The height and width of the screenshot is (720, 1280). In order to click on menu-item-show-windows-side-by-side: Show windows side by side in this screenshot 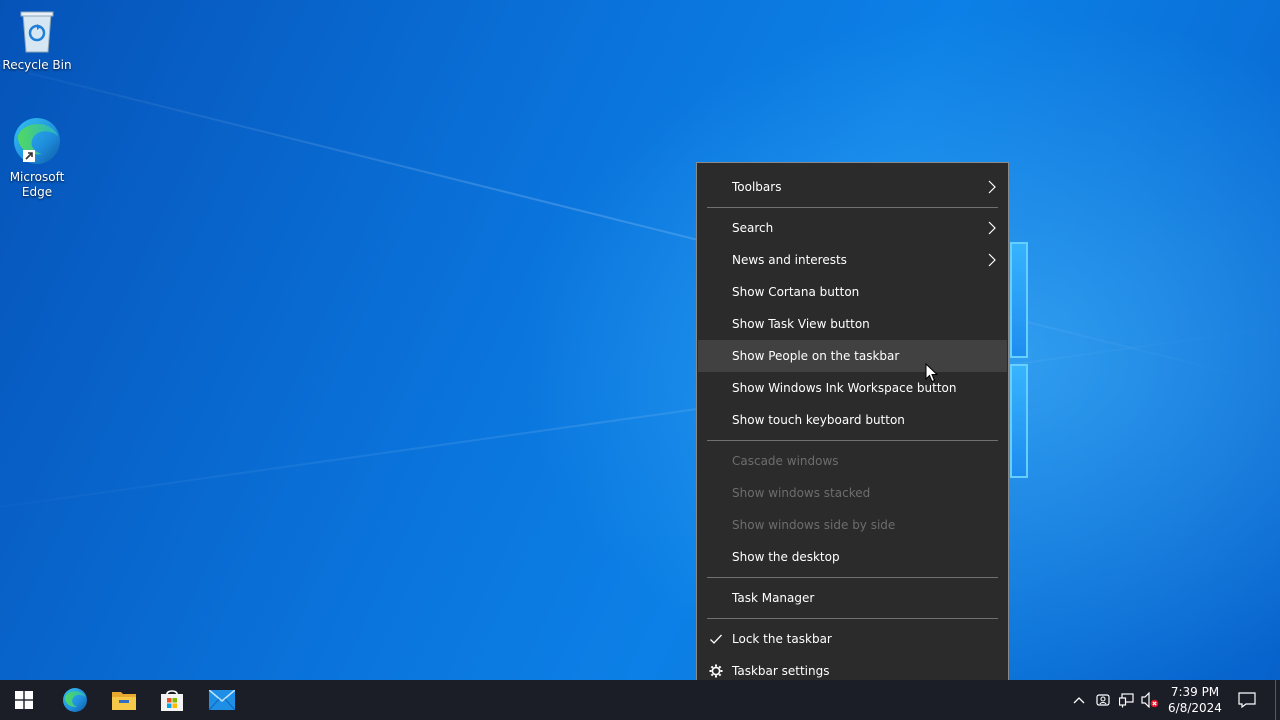, I will do `click(852, 525)`.